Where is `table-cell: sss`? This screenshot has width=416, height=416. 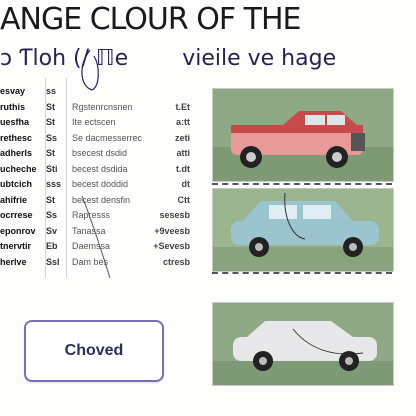
table-cell: sss is located at coordinates (54, 184).